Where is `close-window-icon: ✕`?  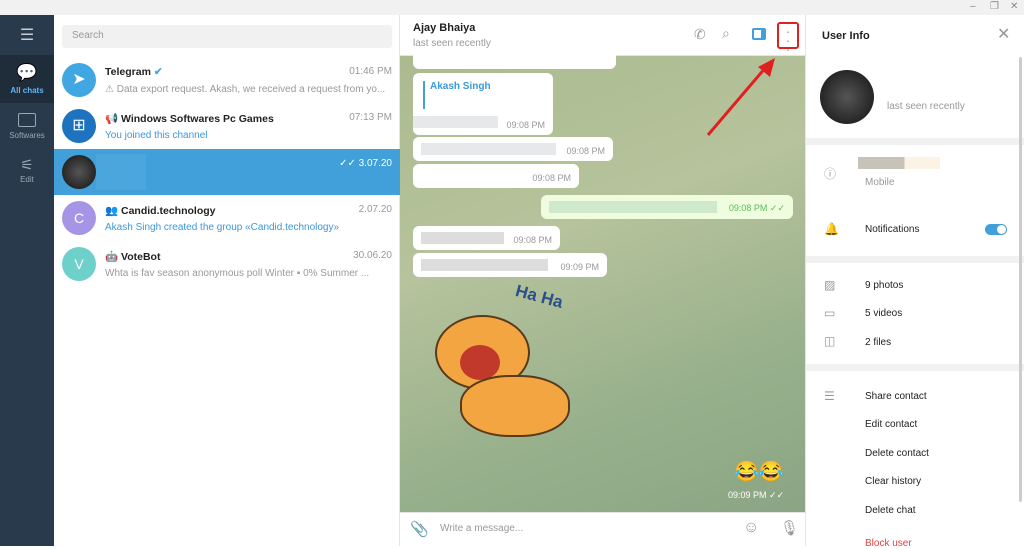
close-window-icon: ✕ is located at coordinates (1014, 6).